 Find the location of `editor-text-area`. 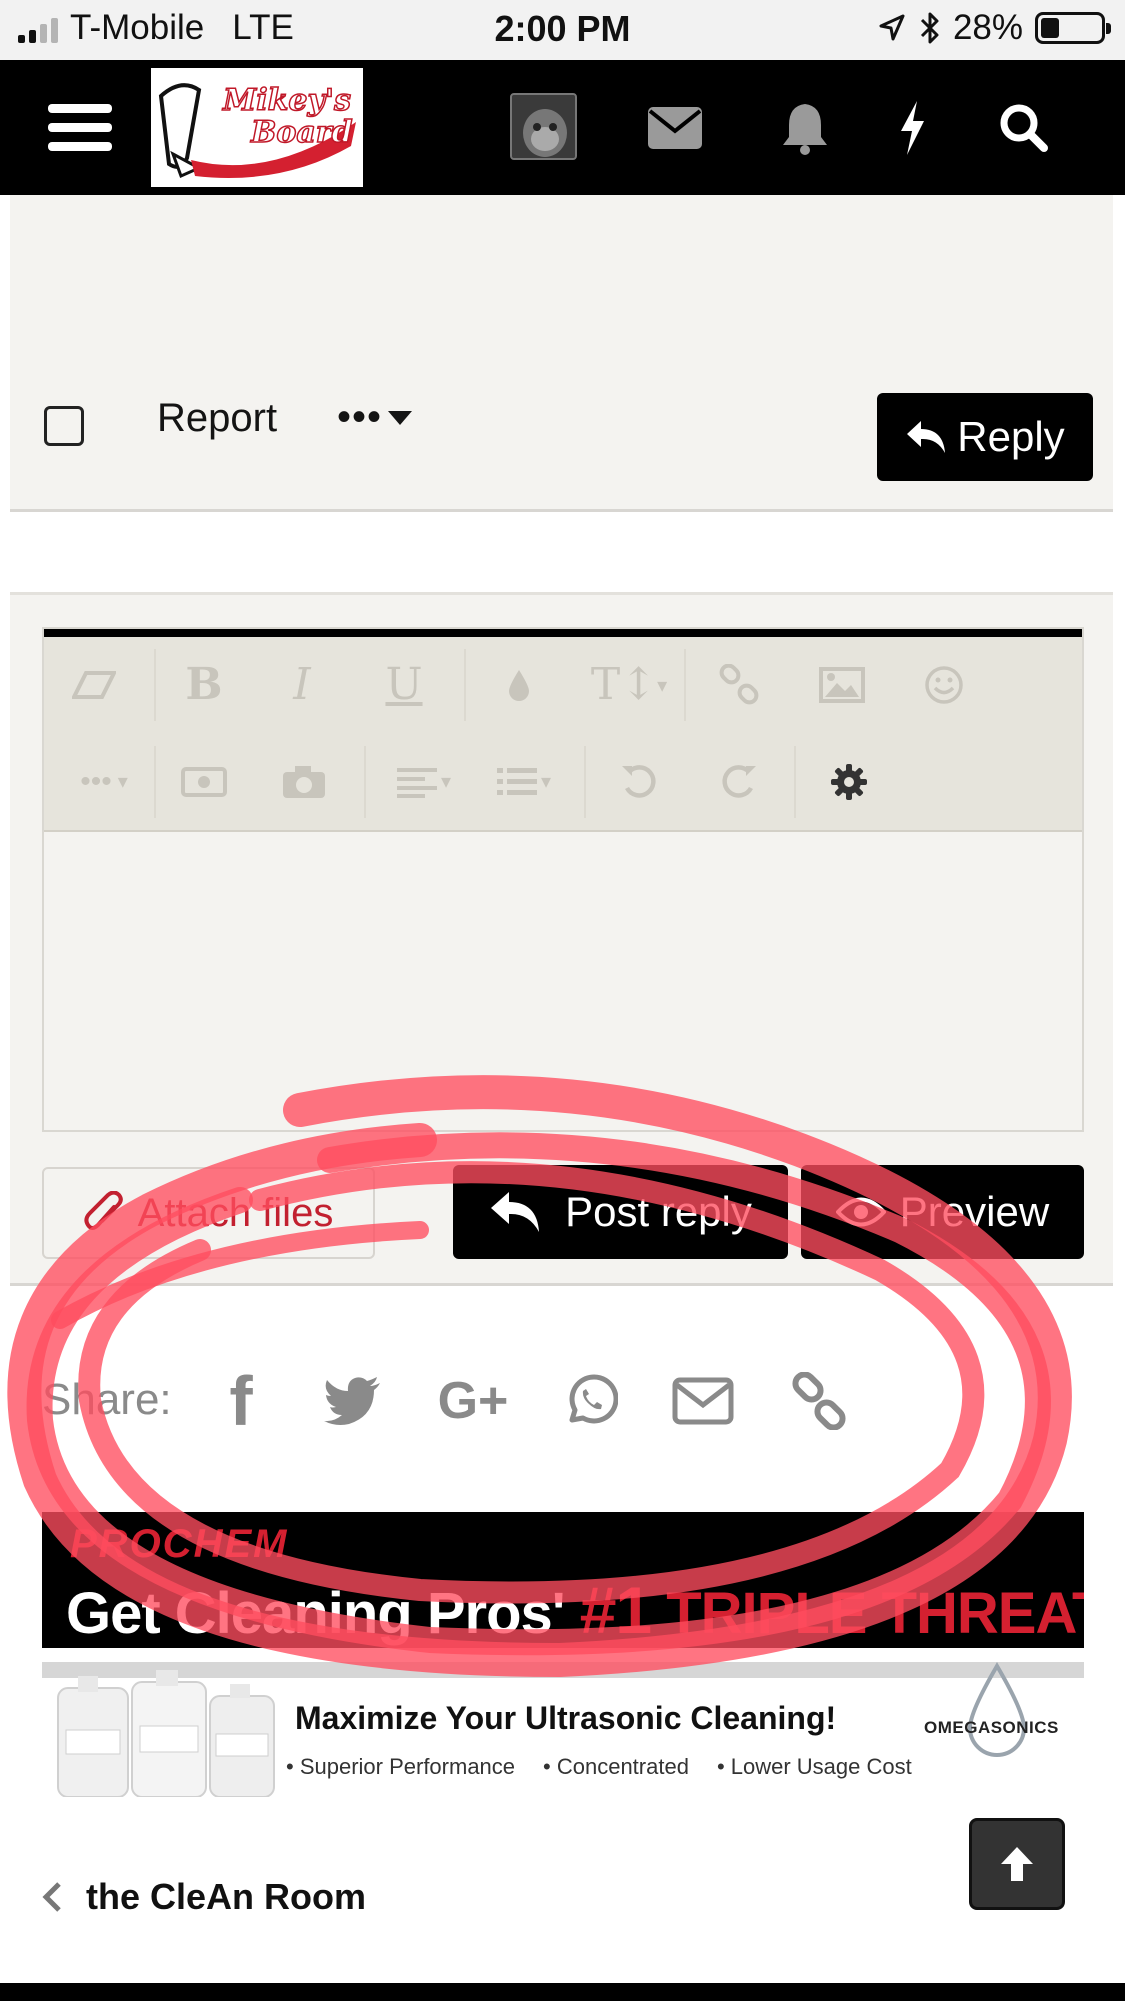

editor-text-area is located at coordinates (563, 982).